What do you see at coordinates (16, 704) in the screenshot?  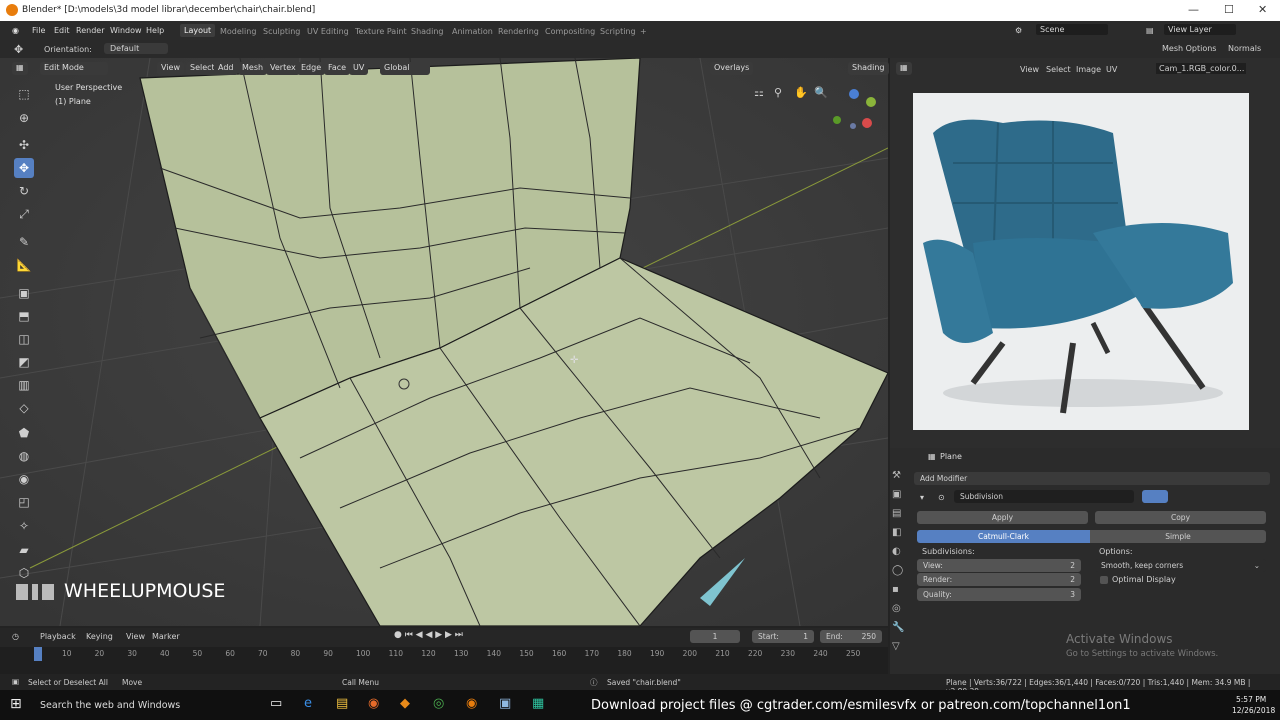 I see `windows-start-icon: ⊞` at bounding box center [16, 704].